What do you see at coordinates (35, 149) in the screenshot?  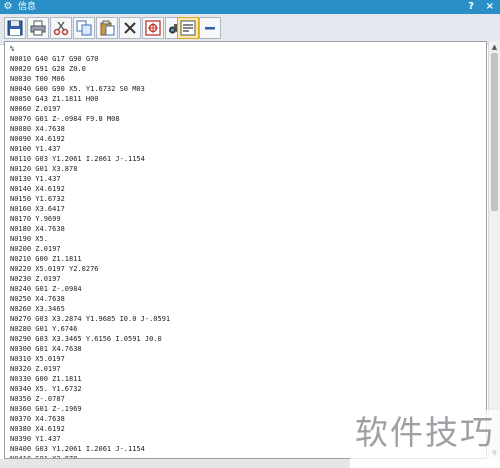 I see `code-line: N0100 Y1.437` at bounding box center [35, 149].